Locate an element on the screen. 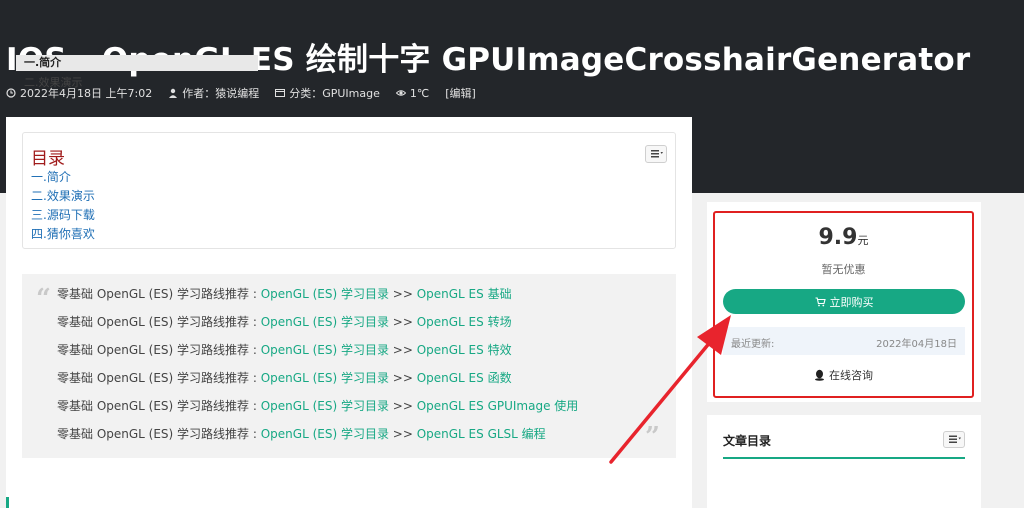  toc-list: 一.简介 二.效果演示 三.源码下载 四.猜你喜欢 is located at coordinates (63, 206).